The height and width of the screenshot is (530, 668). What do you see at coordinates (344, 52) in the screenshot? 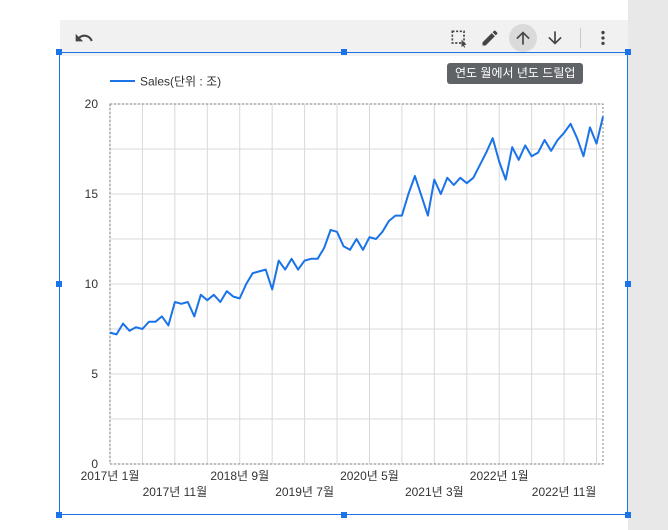
I see `resize-handle-top` at bounding box center [344, 52].